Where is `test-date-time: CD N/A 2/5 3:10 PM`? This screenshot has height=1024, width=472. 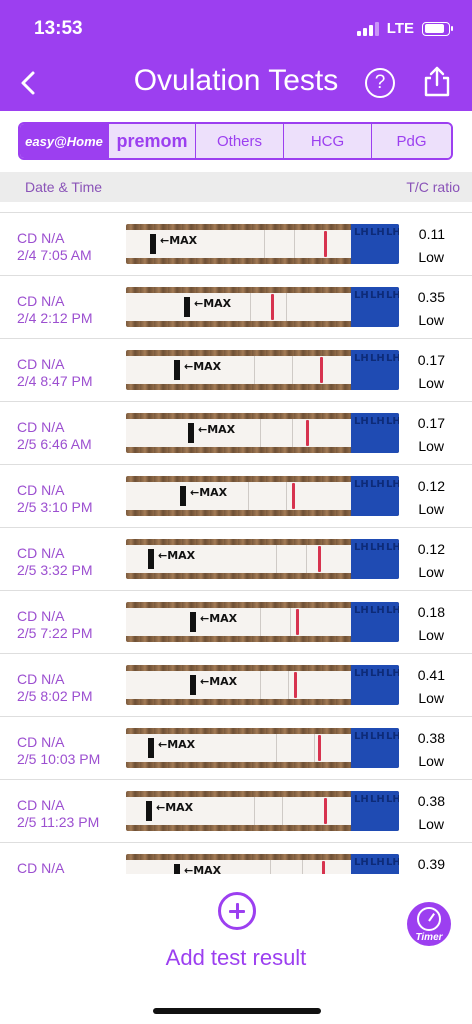 test-date-time: CD N/A 2/5 3:10 PM is located at coordinates (55, 499).